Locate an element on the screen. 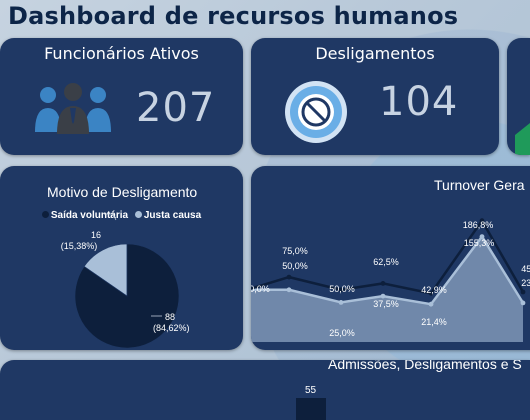  pie-label-large-pct: (84,62%) is located at coordinates (171, 328).